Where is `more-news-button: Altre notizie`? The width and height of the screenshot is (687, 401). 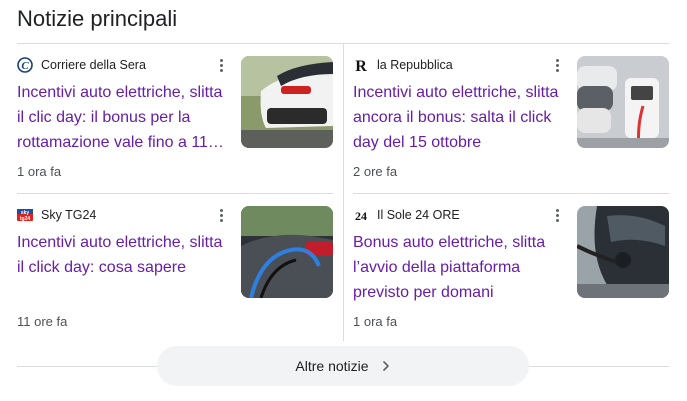 more-news-button: Altre notizie is located at coordinates (343, 366).